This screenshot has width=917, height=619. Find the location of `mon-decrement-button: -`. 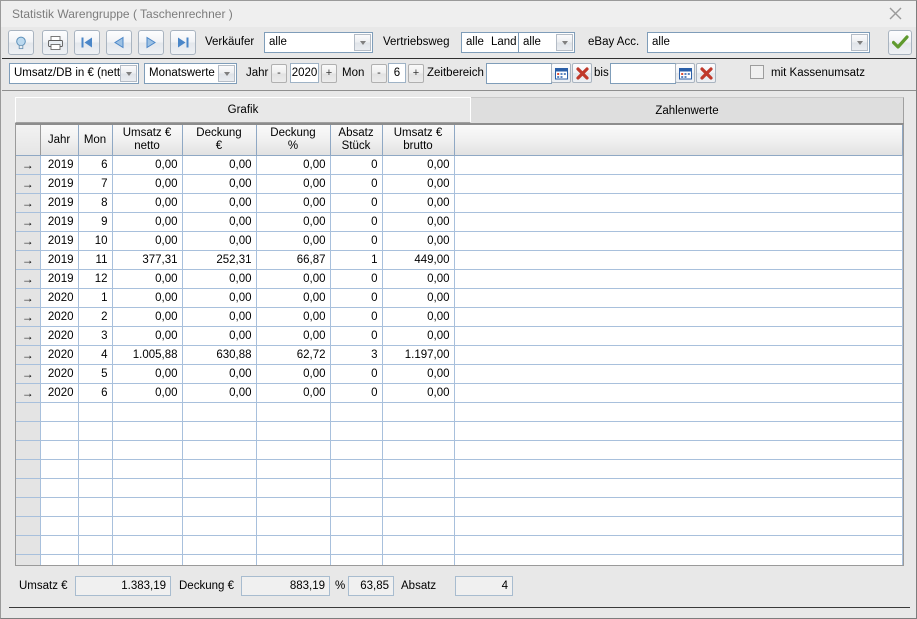

mon-decrement-button: - is located at coordinates (379, 73).